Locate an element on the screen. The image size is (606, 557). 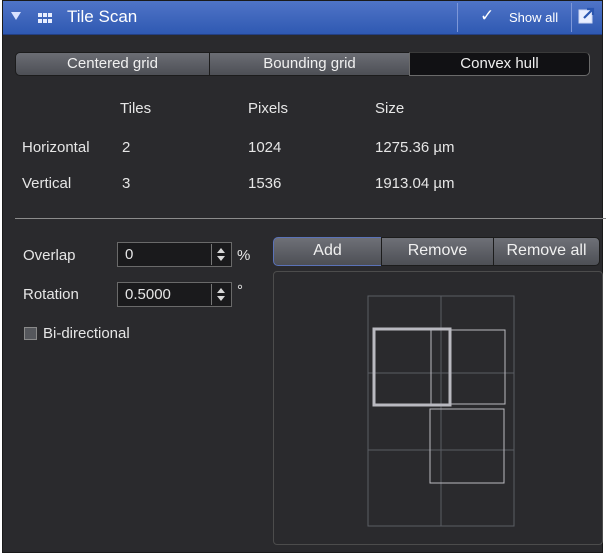
panel-title: Tile Scan is located at coordinates (102, 16).